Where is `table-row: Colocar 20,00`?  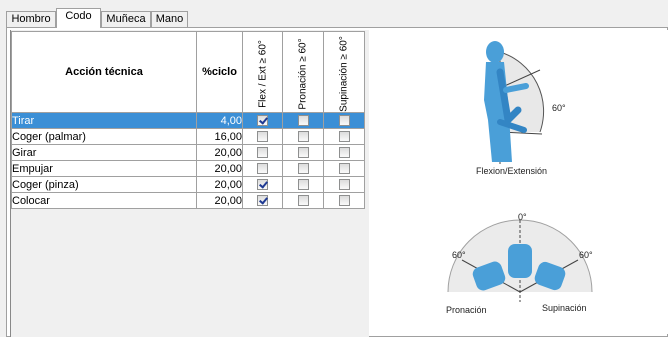
table-row: Colocar 20,00 is located at coordinates (188, 200).